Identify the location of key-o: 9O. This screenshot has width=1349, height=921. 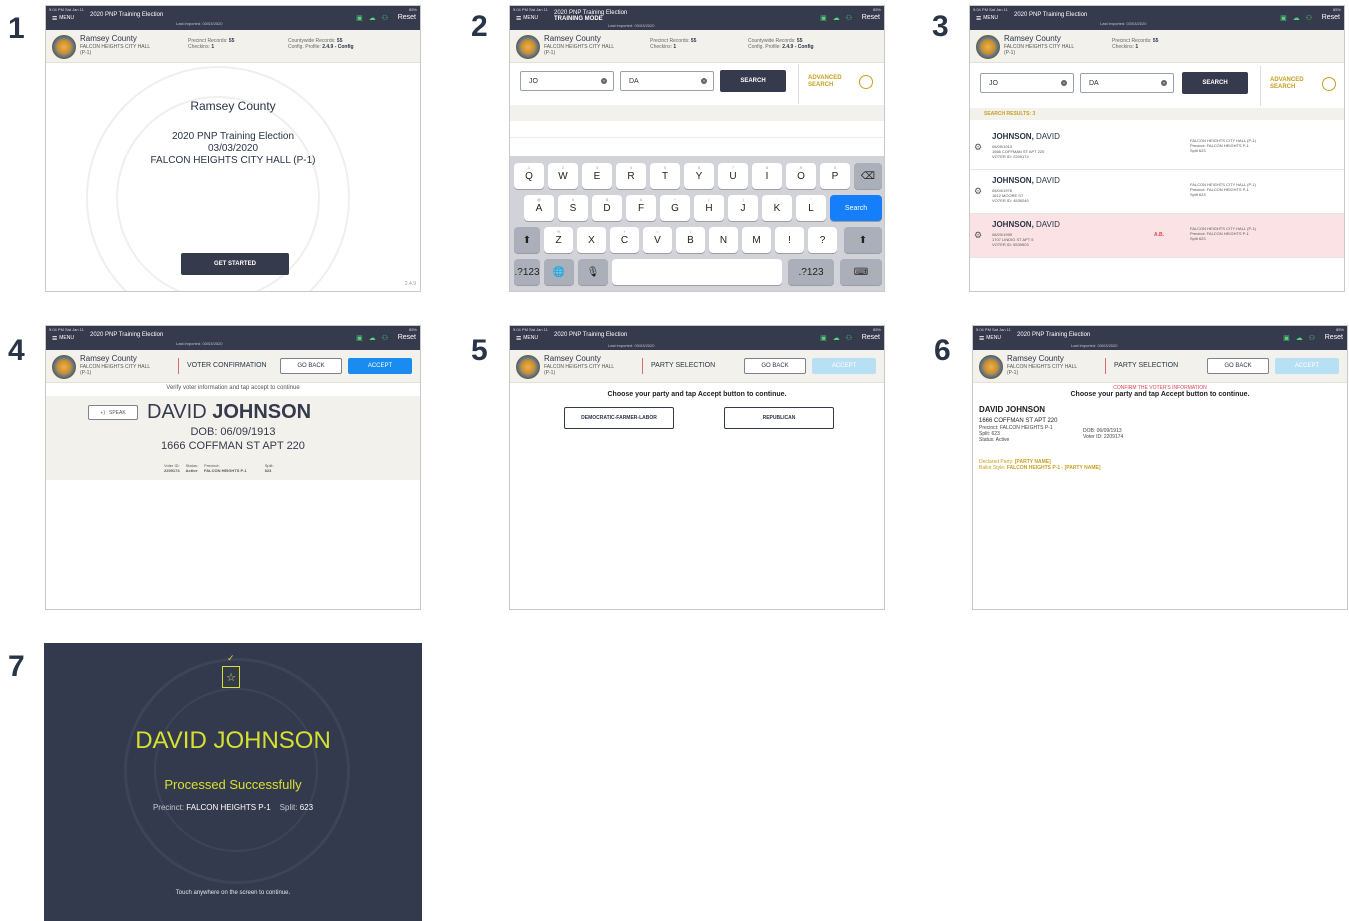
(801, 176).